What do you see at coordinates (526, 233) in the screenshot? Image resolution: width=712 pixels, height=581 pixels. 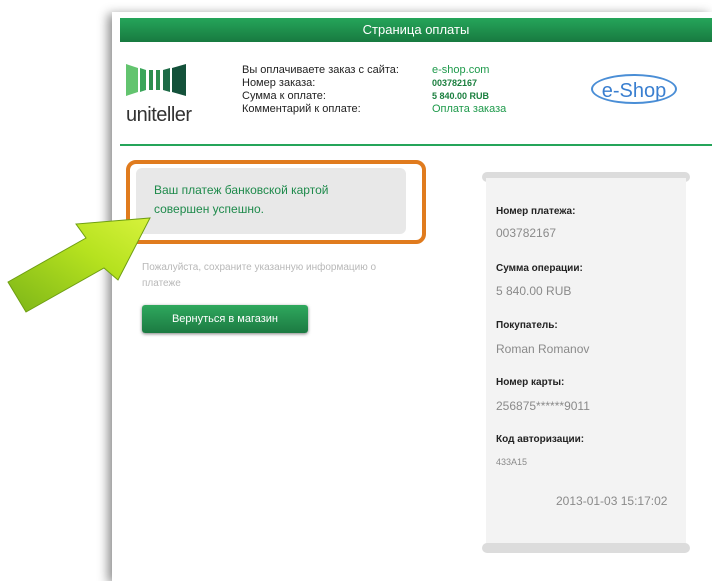 I see `payment-number-value: 003782167` at bounding box center [526, 233].